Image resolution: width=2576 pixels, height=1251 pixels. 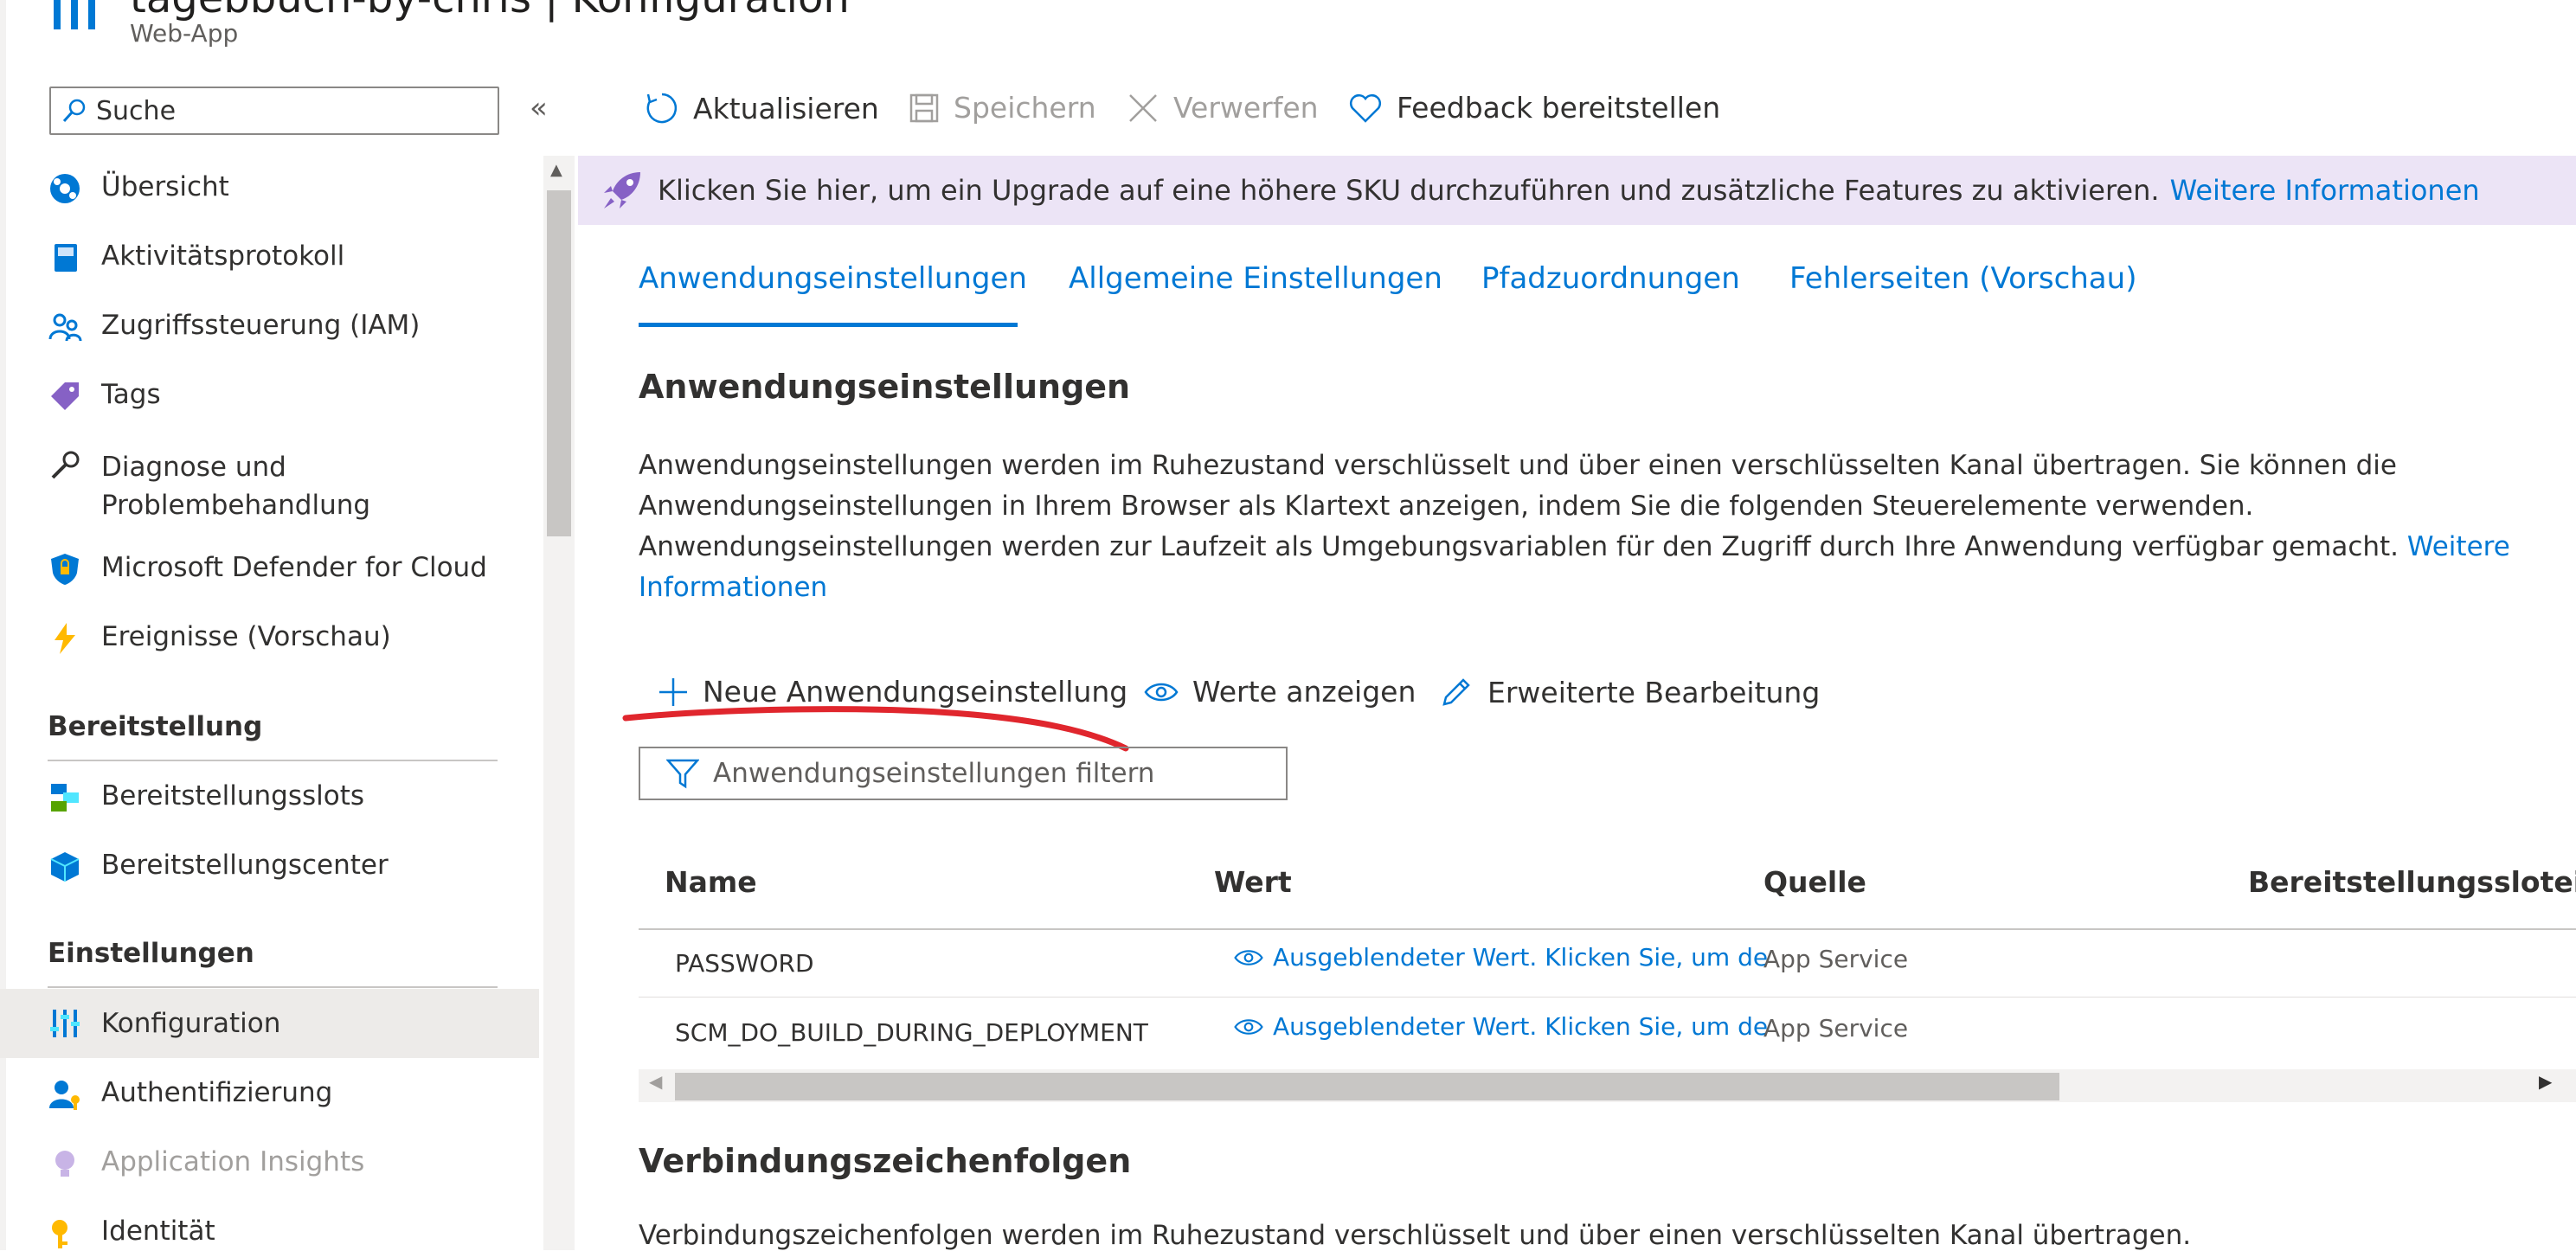 What do you see at coordinates (539, 108) in the screenshot?
I see `collapse-sidebar-button: «` at bounding box center [539, 108].